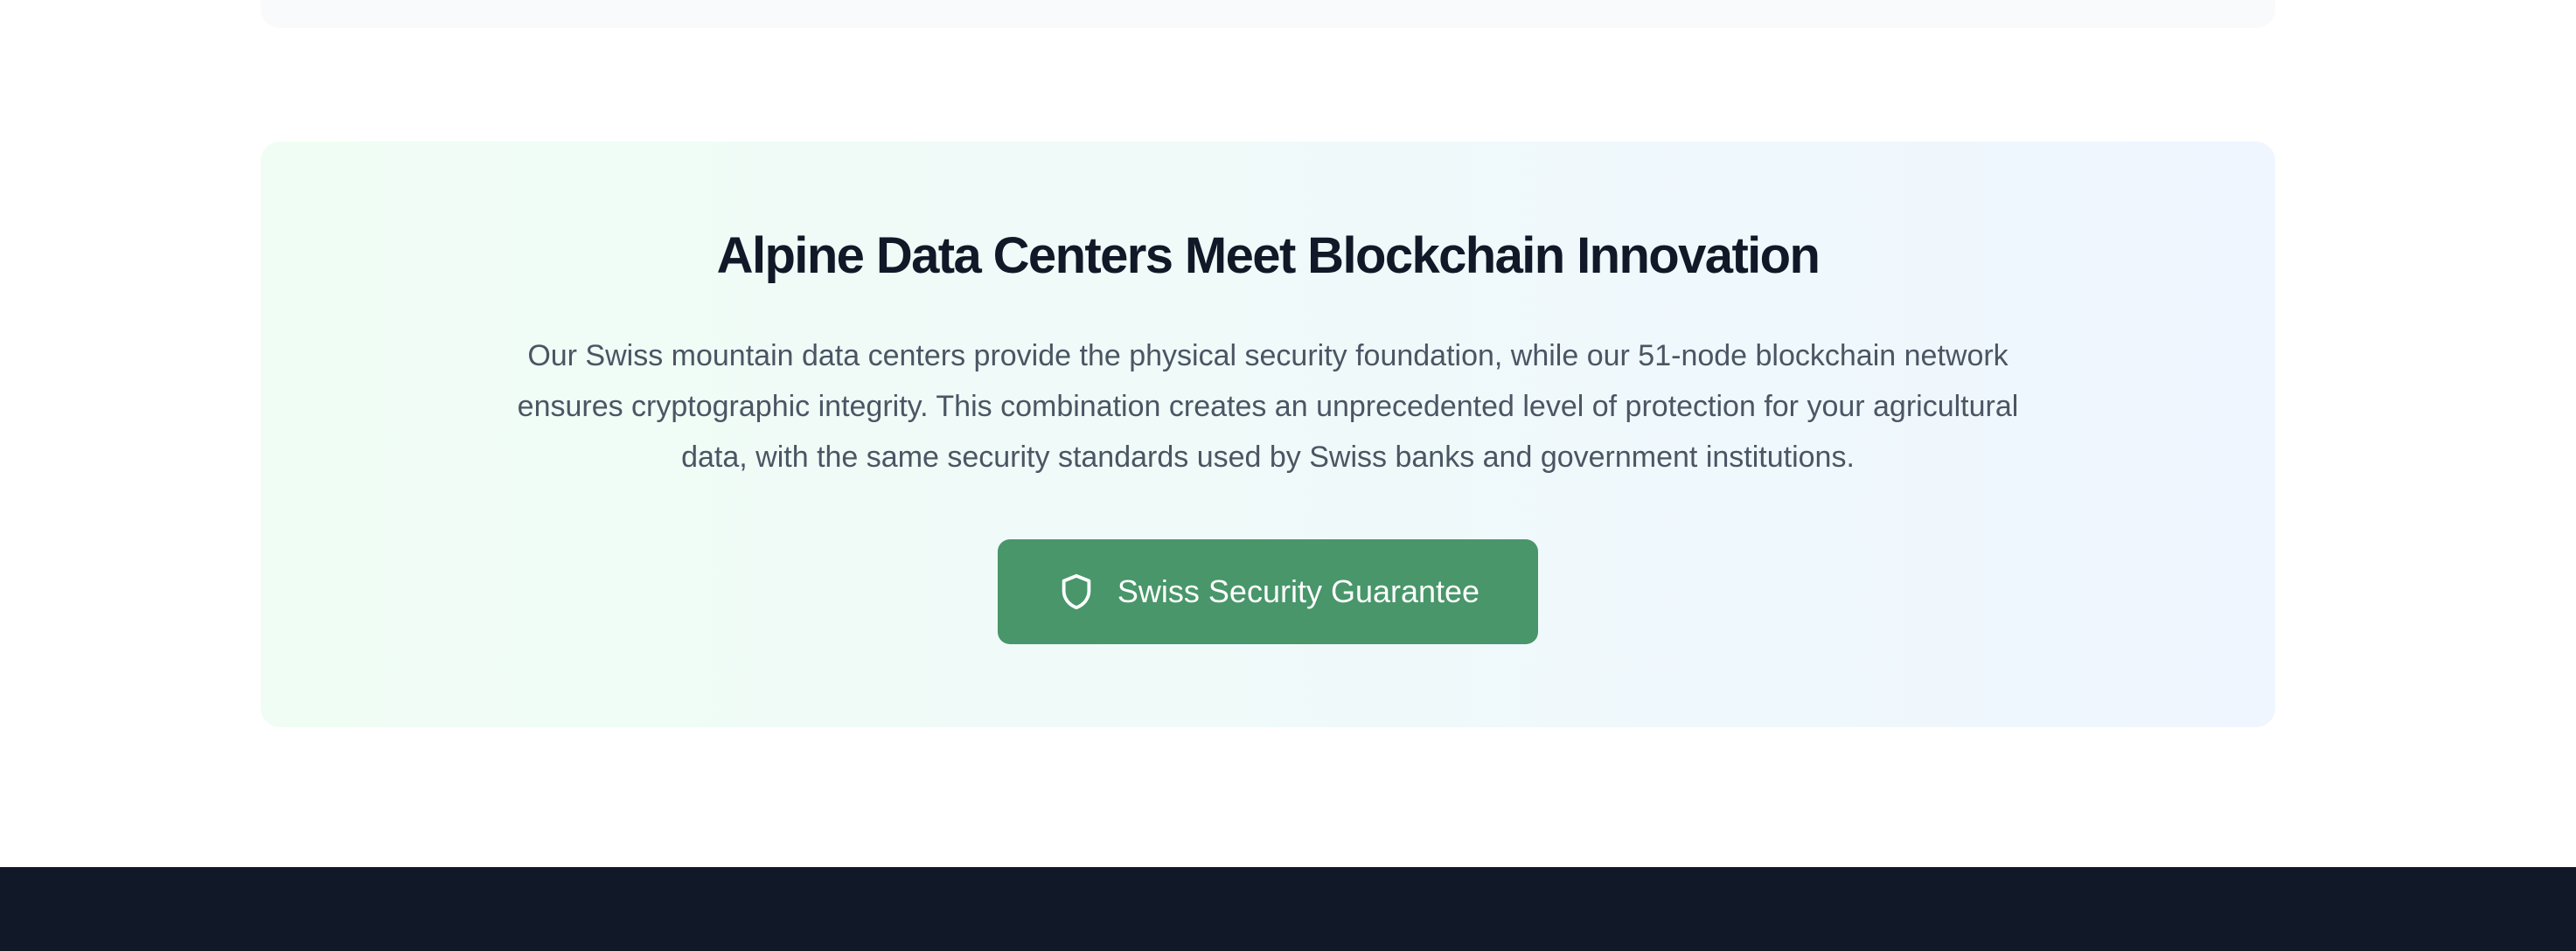  Describe the element at coordinates (1076, 592) in the screenshot. I see `shield-icon` at that location.